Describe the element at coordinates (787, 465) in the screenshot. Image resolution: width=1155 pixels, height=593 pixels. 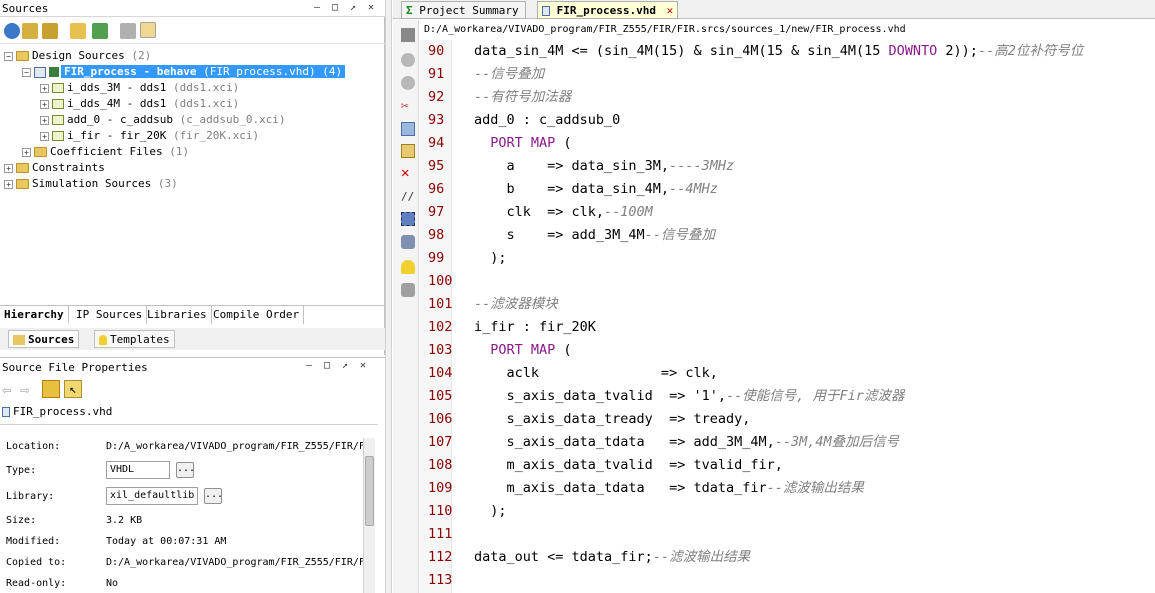
I see `code-line: 108 m_axis_data_tvalid => tvalid_fir,` at that location.